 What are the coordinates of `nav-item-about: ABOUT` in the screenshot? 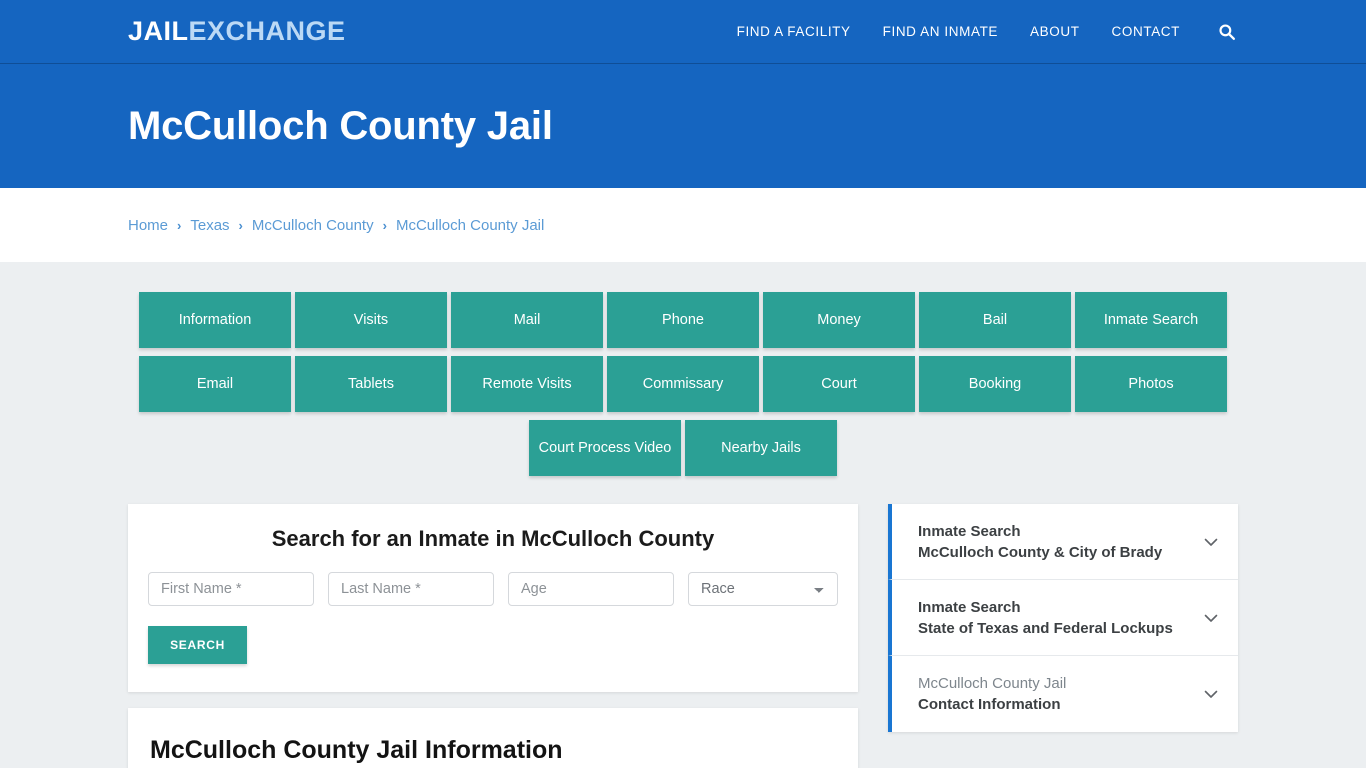 It's located at (1055, 31).